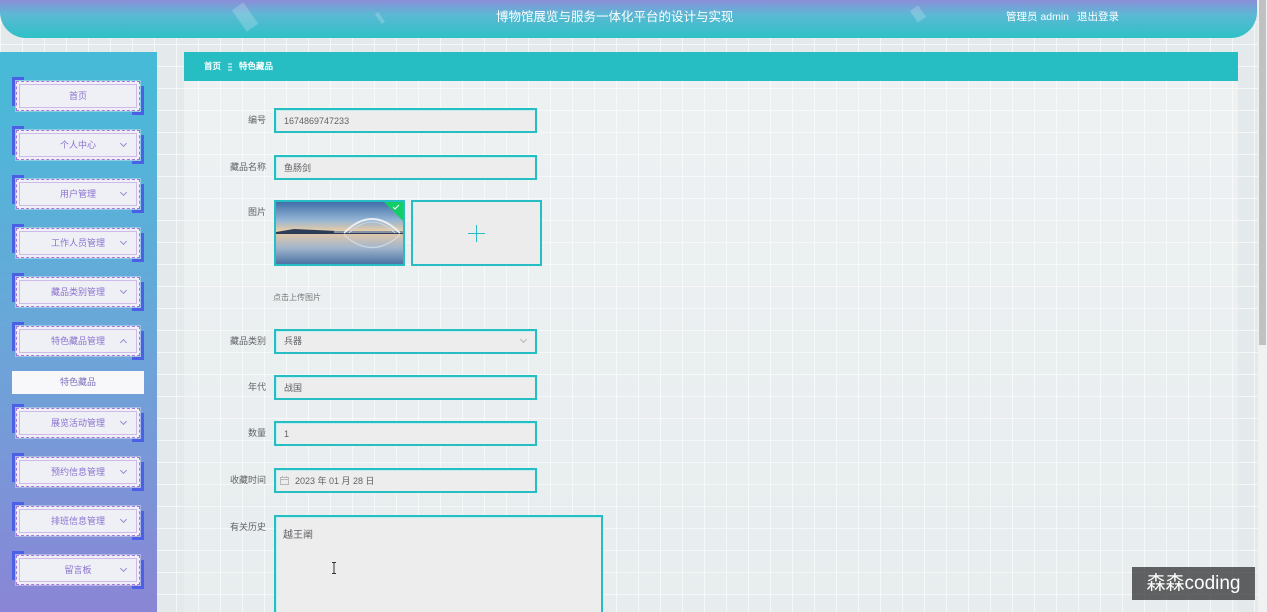 The width and height of the screenshot is (1267, 612). What do you see at coordinates (1098, 17) in the screenshot?
I see `logout-link: 退出登录` at bounding box center [1098, 17].